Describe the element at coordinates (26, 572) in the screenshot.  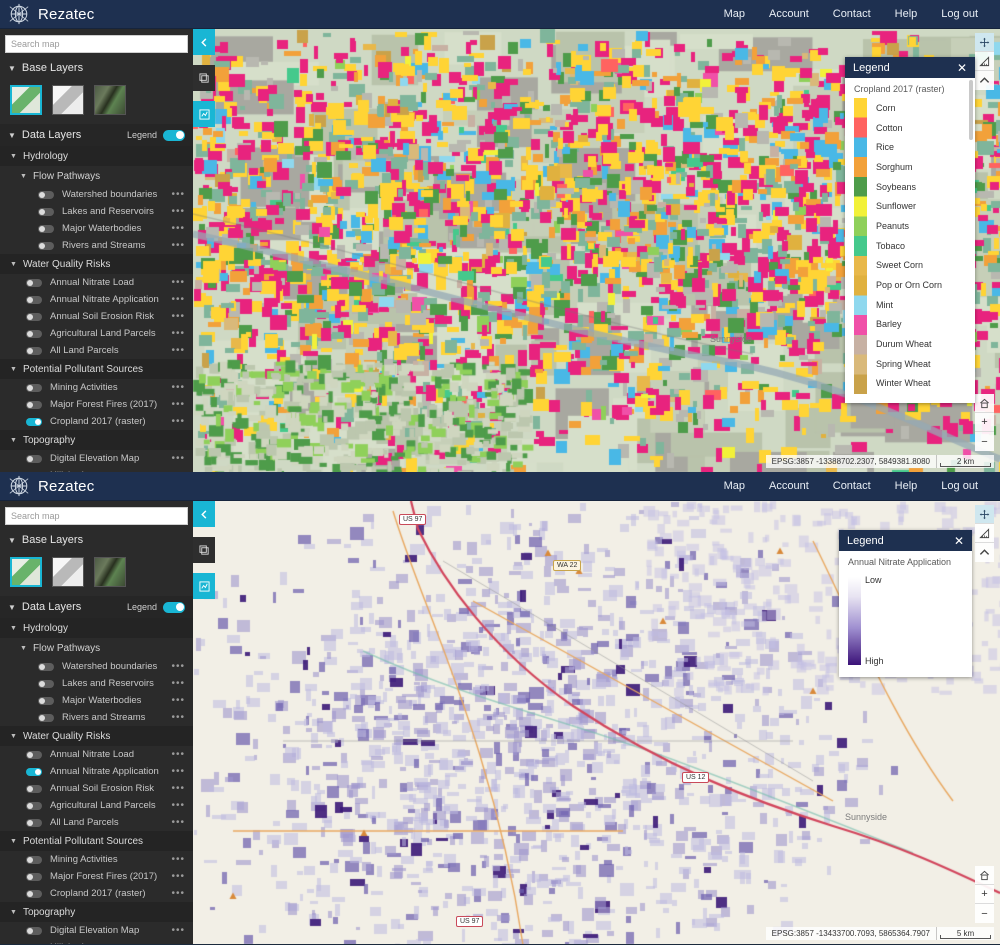
I see `basemap-streets` at that location.